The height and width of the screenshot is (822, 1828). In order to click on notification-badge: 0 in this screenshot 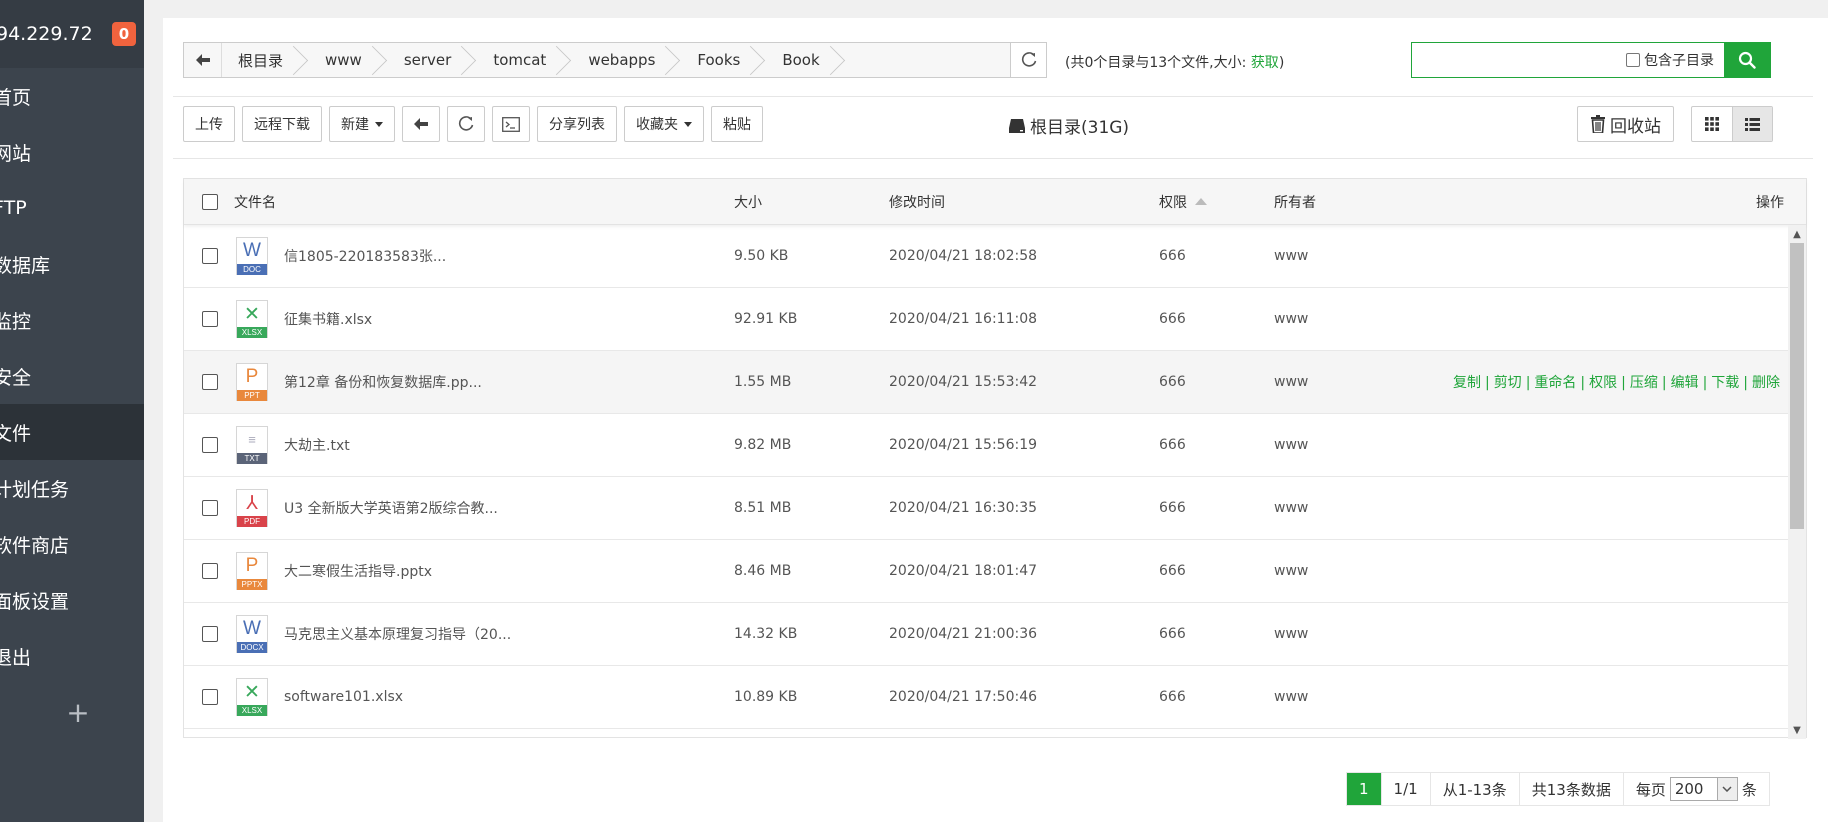, I will do `click(124, 34)`.